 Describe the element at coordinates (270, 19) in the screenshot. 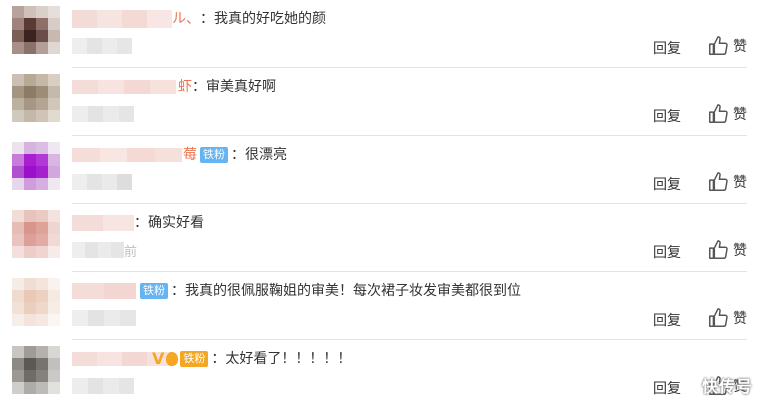

I see `comment-text: 我真的好吃她的颜` at that location.